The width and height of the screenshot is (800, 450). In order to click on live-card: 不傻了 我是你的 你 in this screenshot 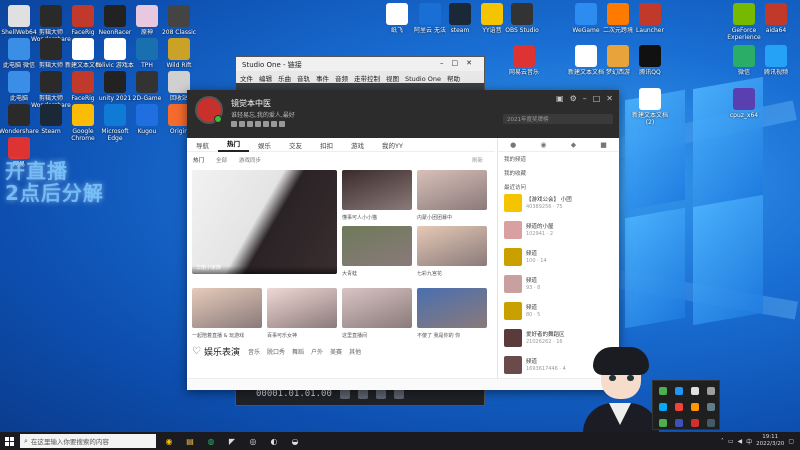, I will do `click(452, 313)`.